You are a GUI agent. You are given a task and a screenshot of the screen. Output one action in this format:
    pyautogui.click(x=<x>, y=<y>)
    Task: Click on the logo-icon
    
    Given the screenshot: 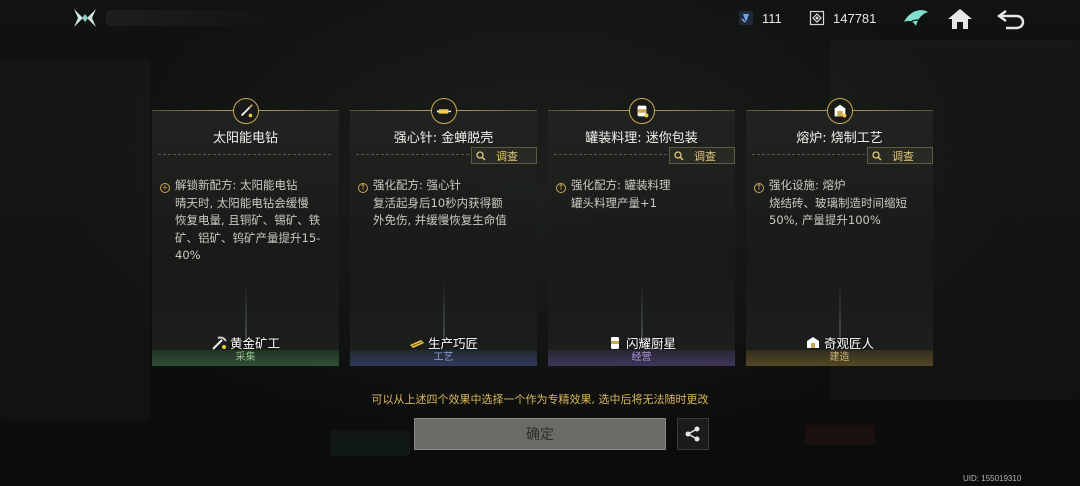 What is the action you would take?
    pyautogui.click(x=85, y=19)
    